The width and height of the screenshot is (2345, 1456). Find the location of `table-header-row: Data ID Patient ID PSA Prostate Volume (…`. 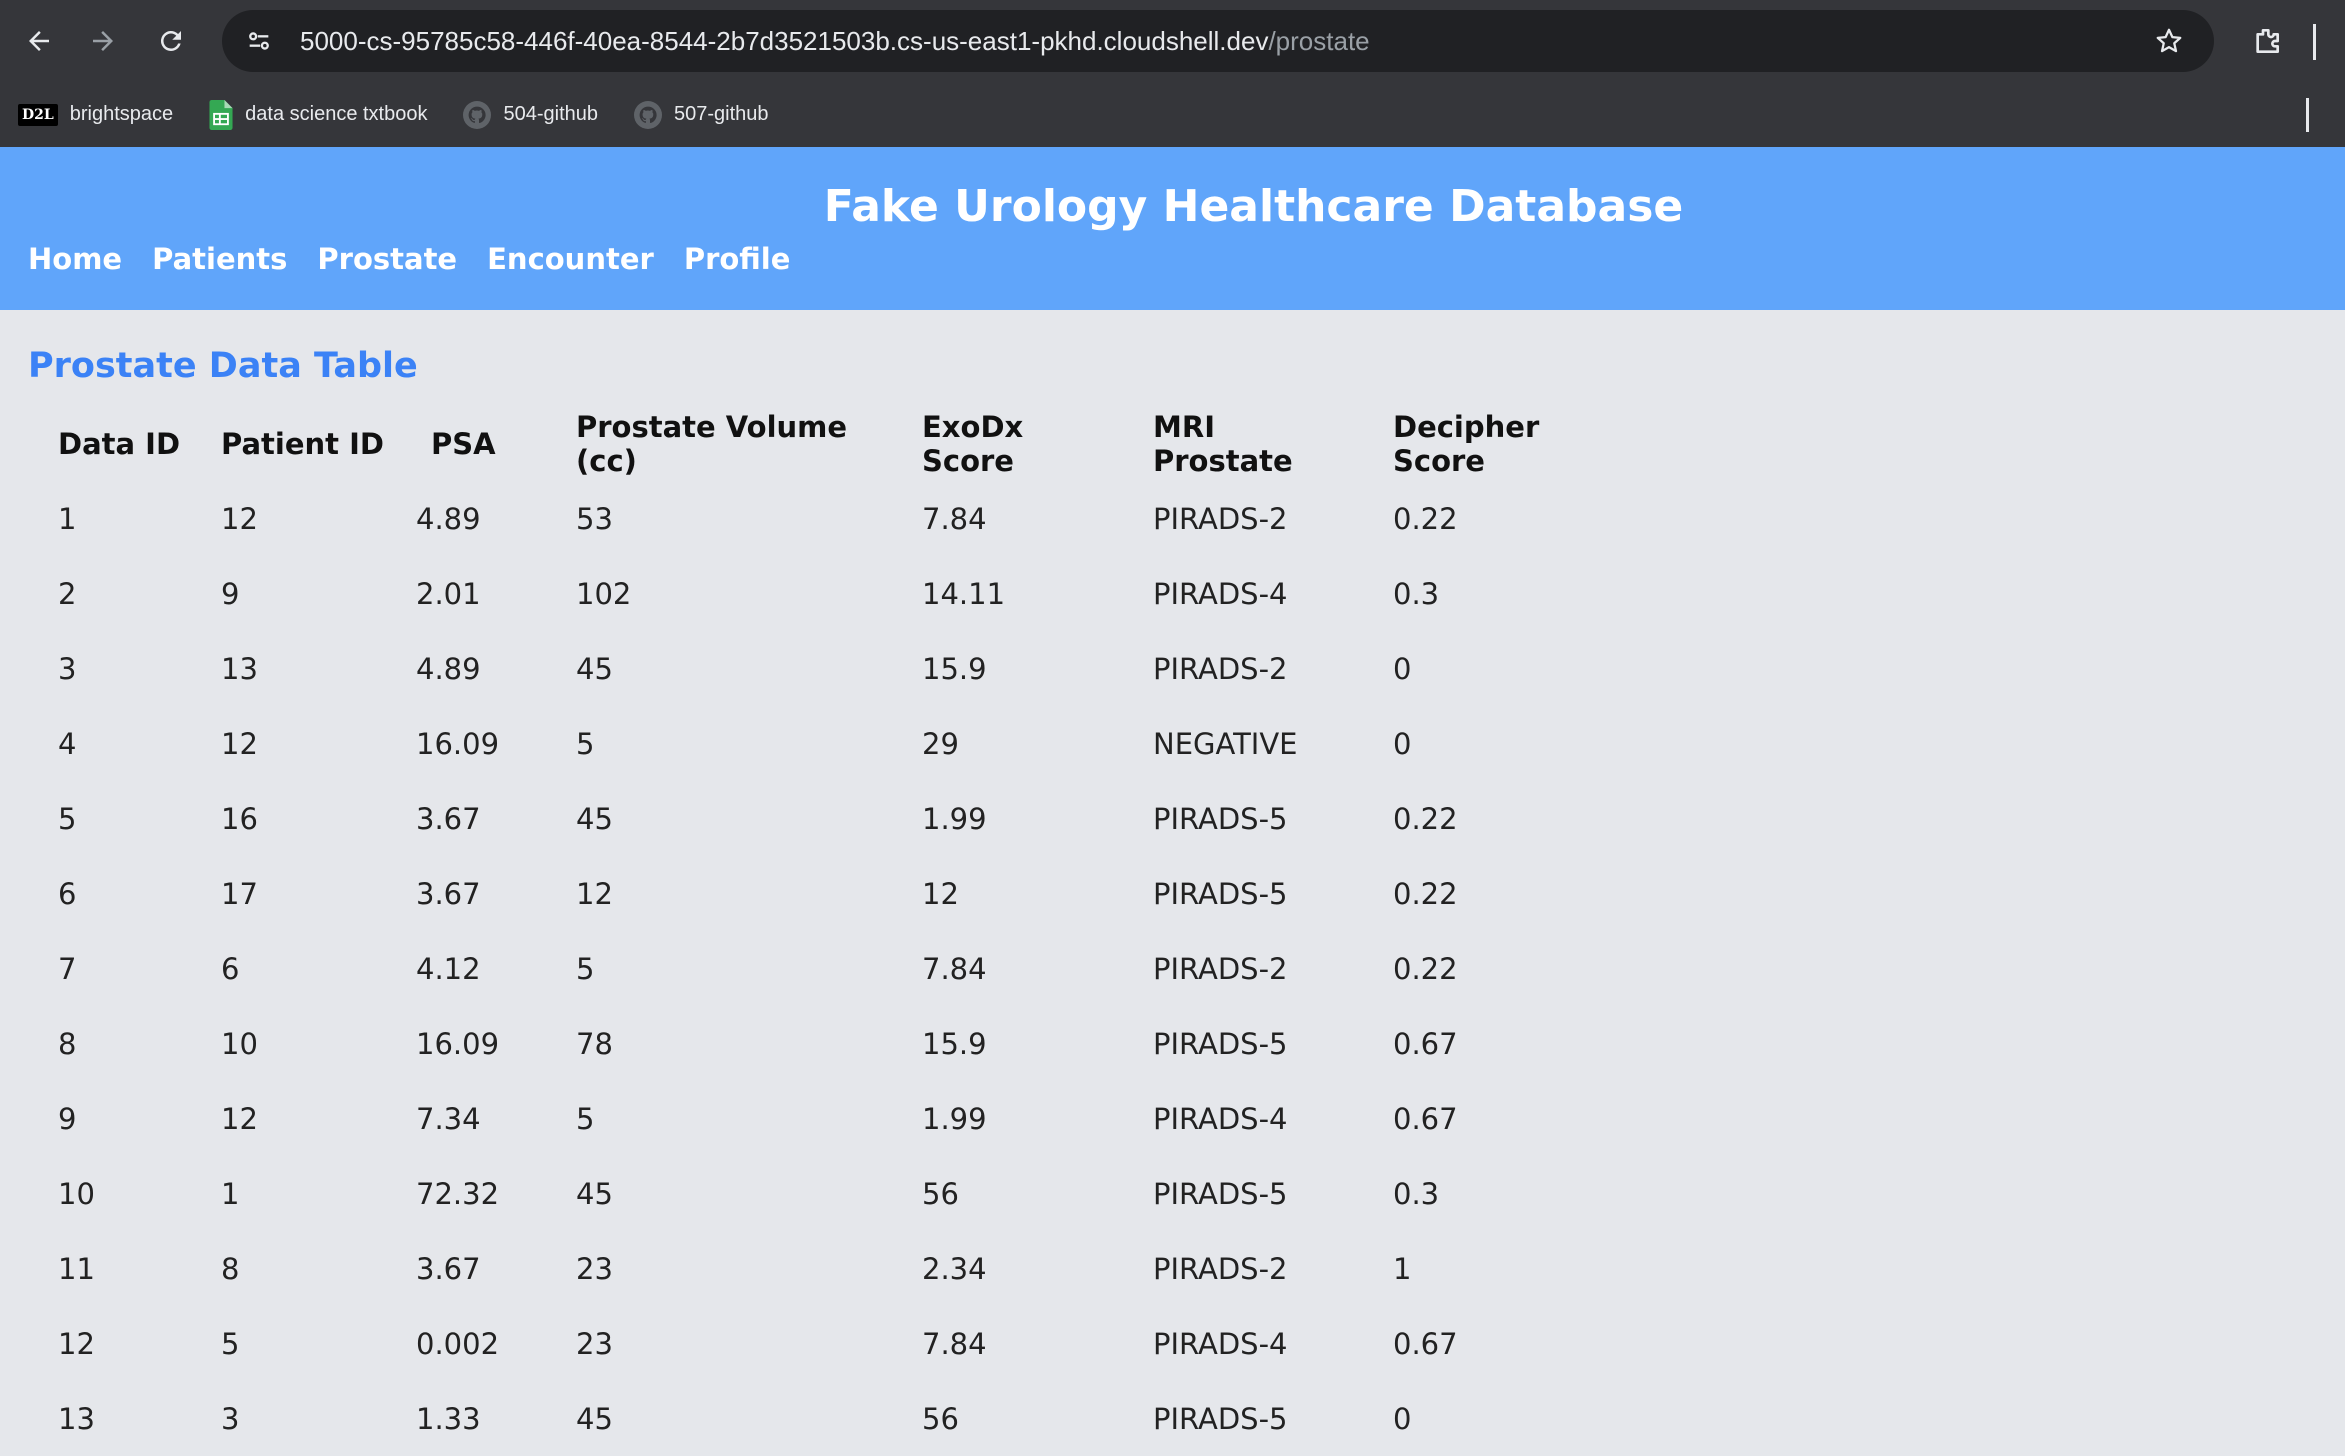

table-header-row: Data ID Patient ID PSA Prostate Volume (… is located at coordinates (820, 443).